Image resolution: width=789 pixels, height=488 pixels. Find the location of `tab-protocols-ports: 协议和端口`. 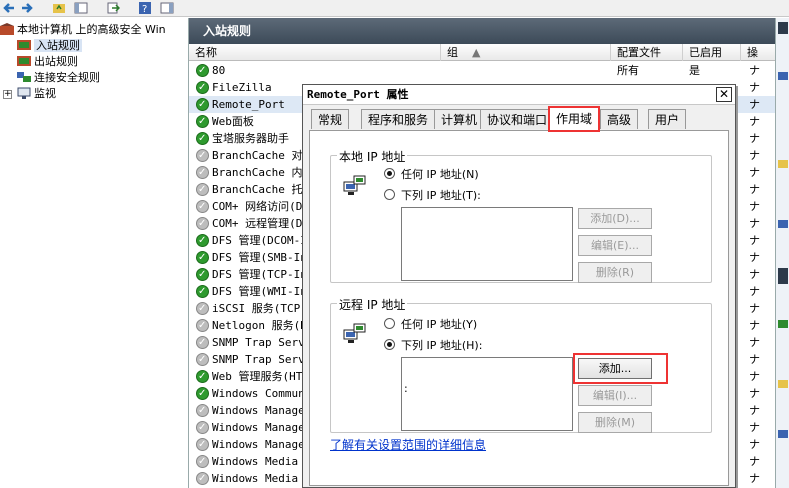

tab-protocols-ports: 协议和端口 is located at coordinates (517, 119).